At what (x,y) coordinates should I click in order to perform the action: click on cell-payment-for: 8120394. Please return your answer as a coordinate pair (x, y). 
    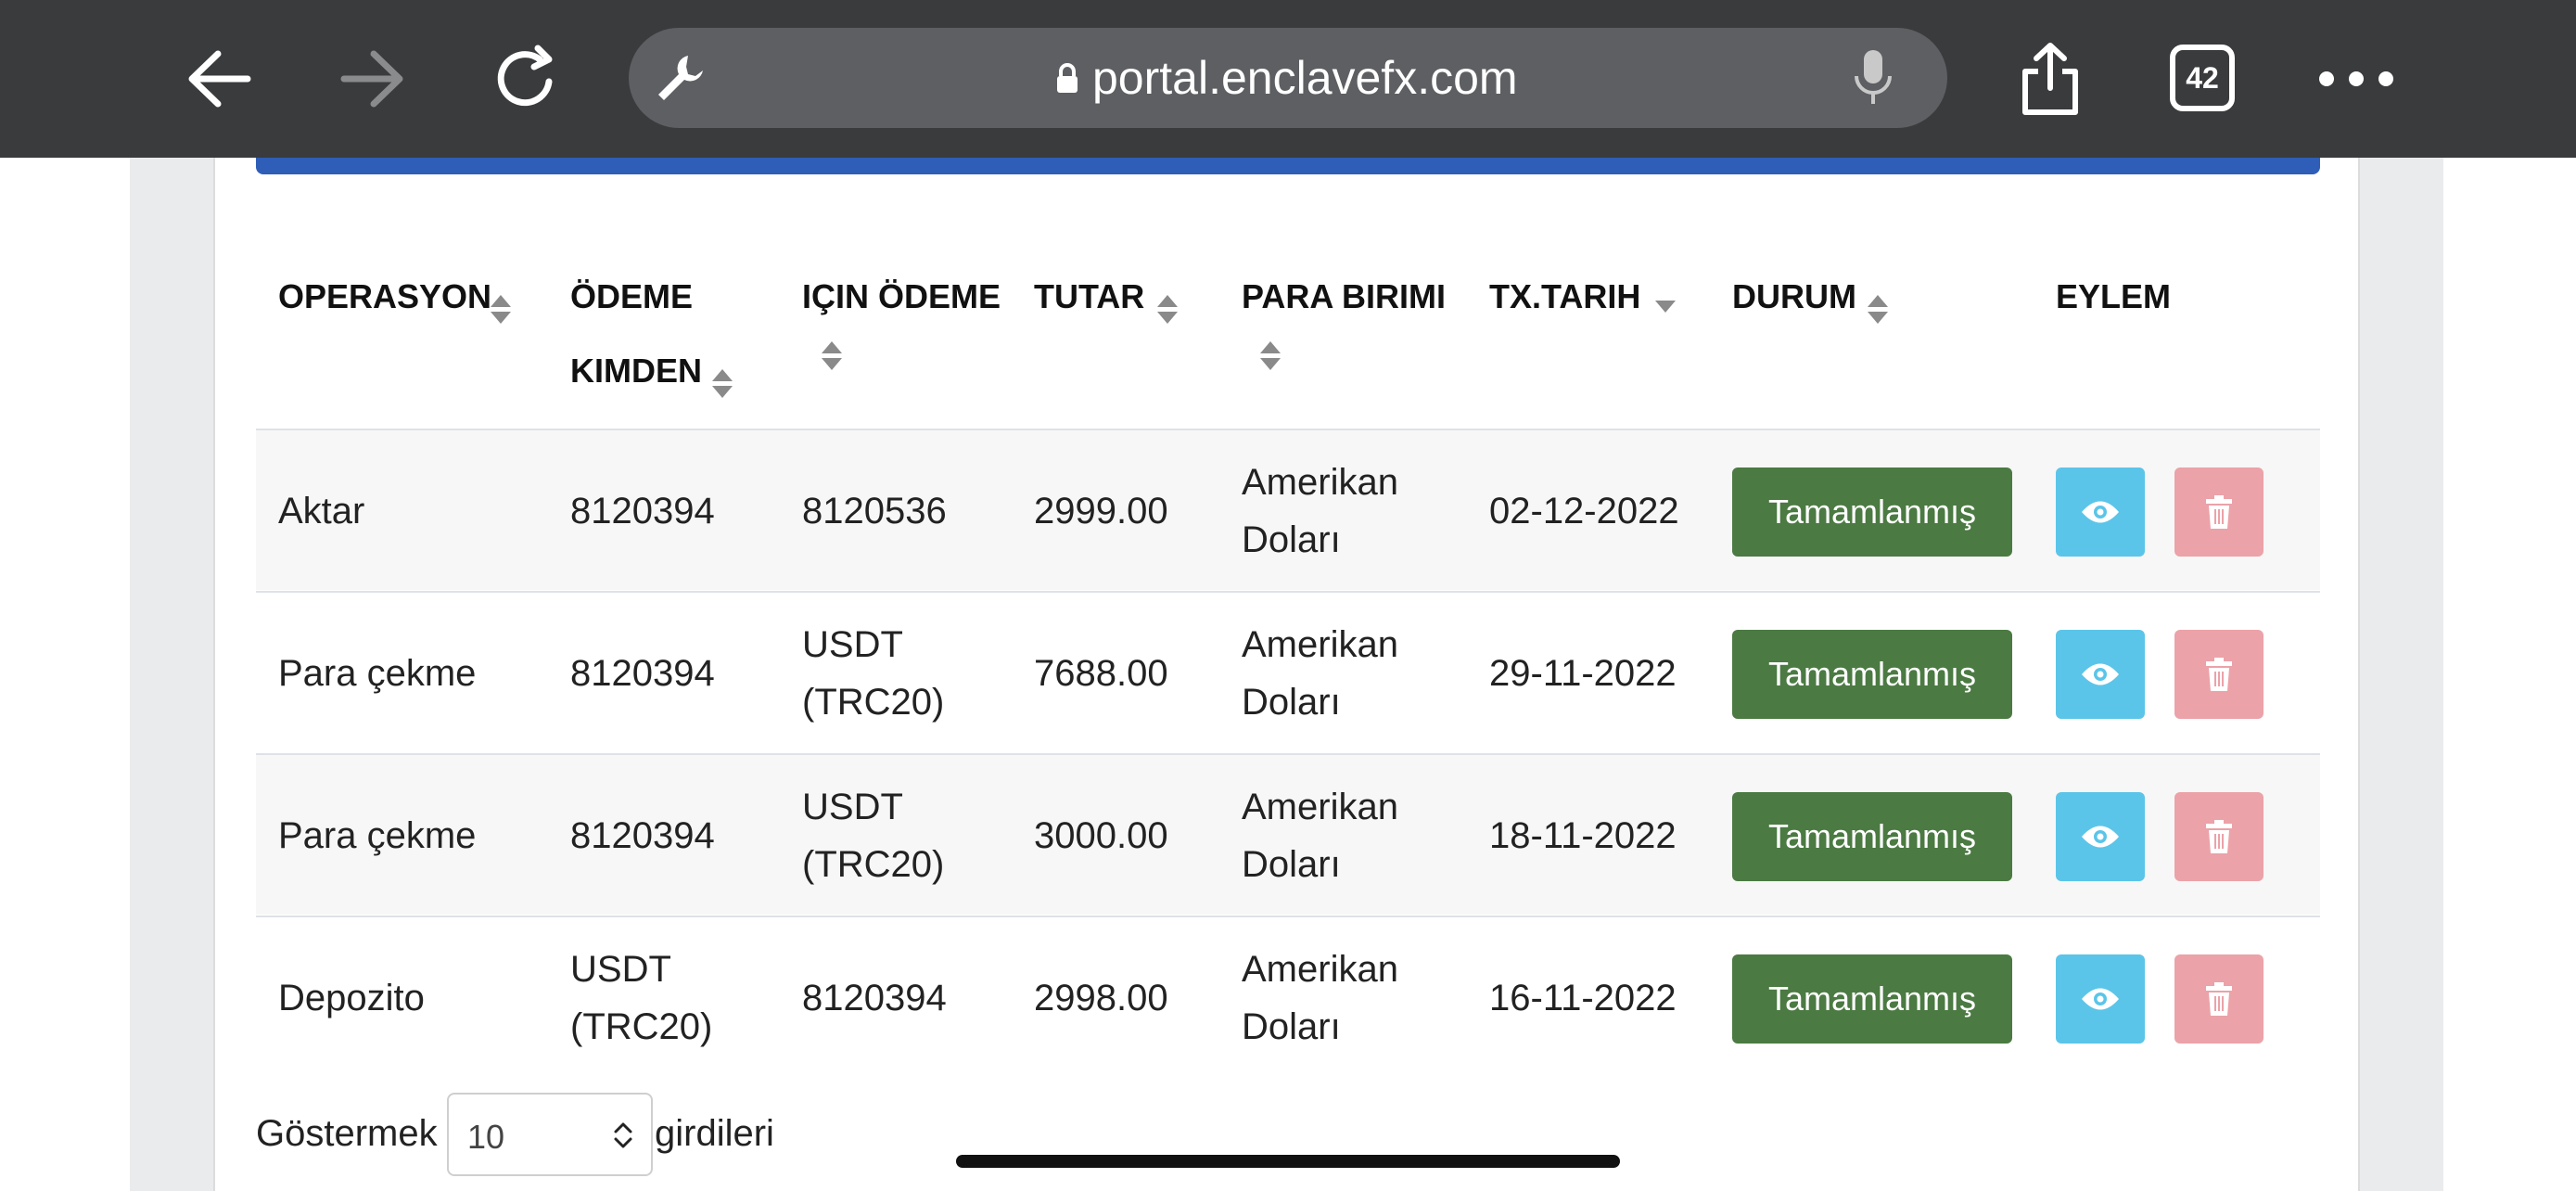
    Looking at the image, I should click on (874, 998).